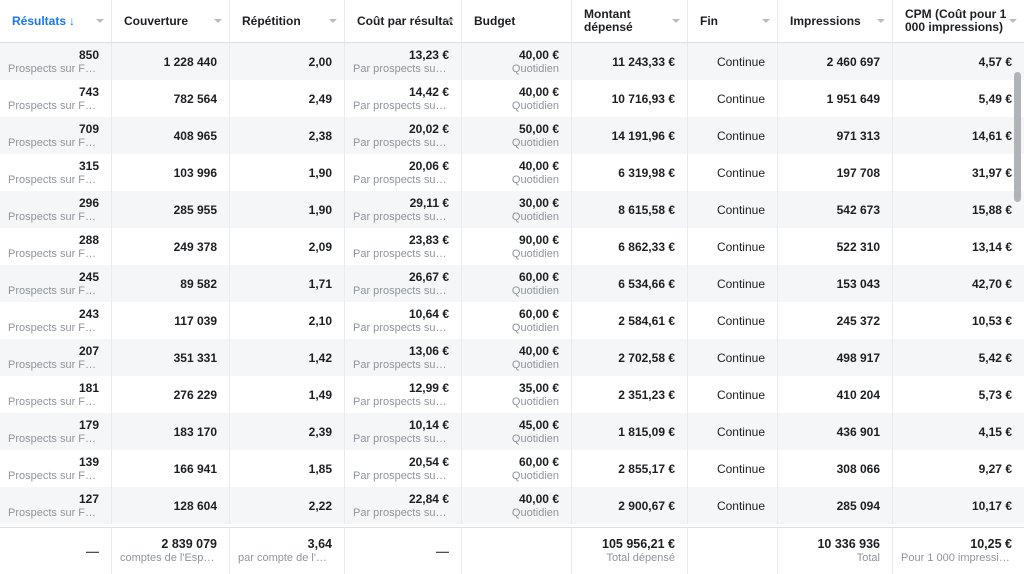 The image size is (1024, 574). Describe the element at coordinates (991, 544) in the screenshot. I see `total-value: 10,25 €` at that location.